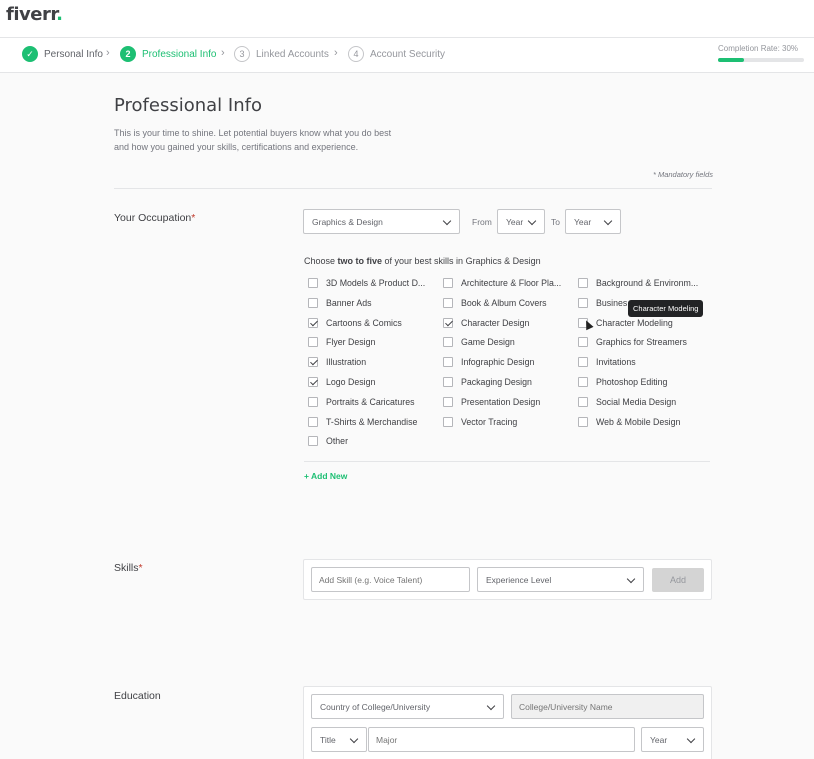 The width and height of the screenshot is (814, 759). What do you see at coordinates (521, 221) in the screenshot?
I see `from-year-select: Year` at bounding box center [521, 221].